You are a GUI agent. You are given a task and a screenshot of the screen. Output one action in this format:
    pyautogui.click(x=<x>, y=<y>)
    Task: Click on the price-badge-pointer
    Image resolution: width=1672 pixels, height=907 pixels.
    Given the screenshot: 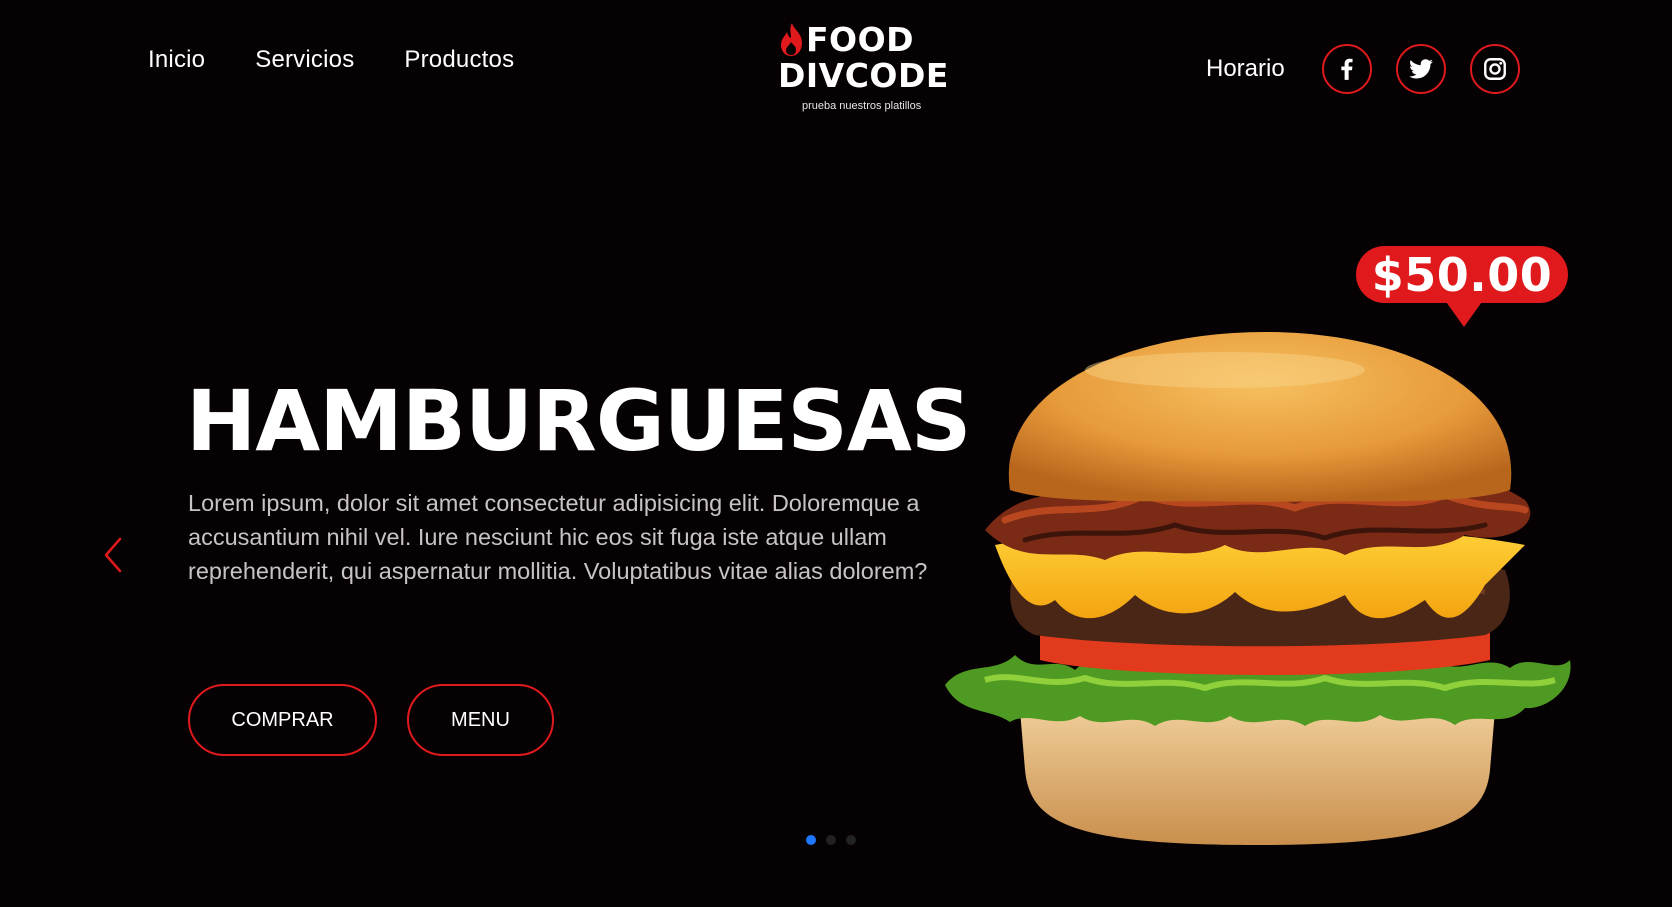 What is the action you would take?
    pyautogui.click(x=1464, y=313)
    